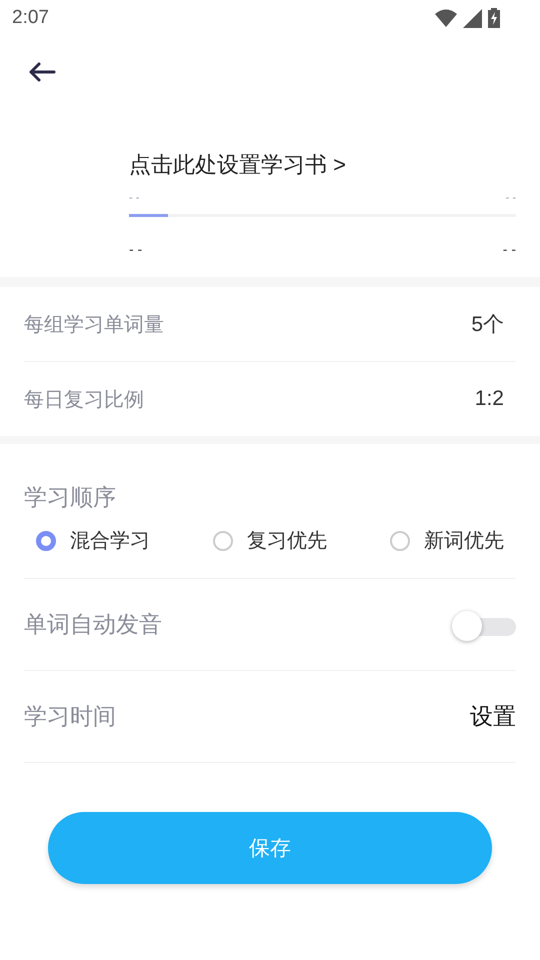  What do you see at coordinates (511, 198) in the screenshot?
I see `progress-end: - -` at bounding box center [511, 198].